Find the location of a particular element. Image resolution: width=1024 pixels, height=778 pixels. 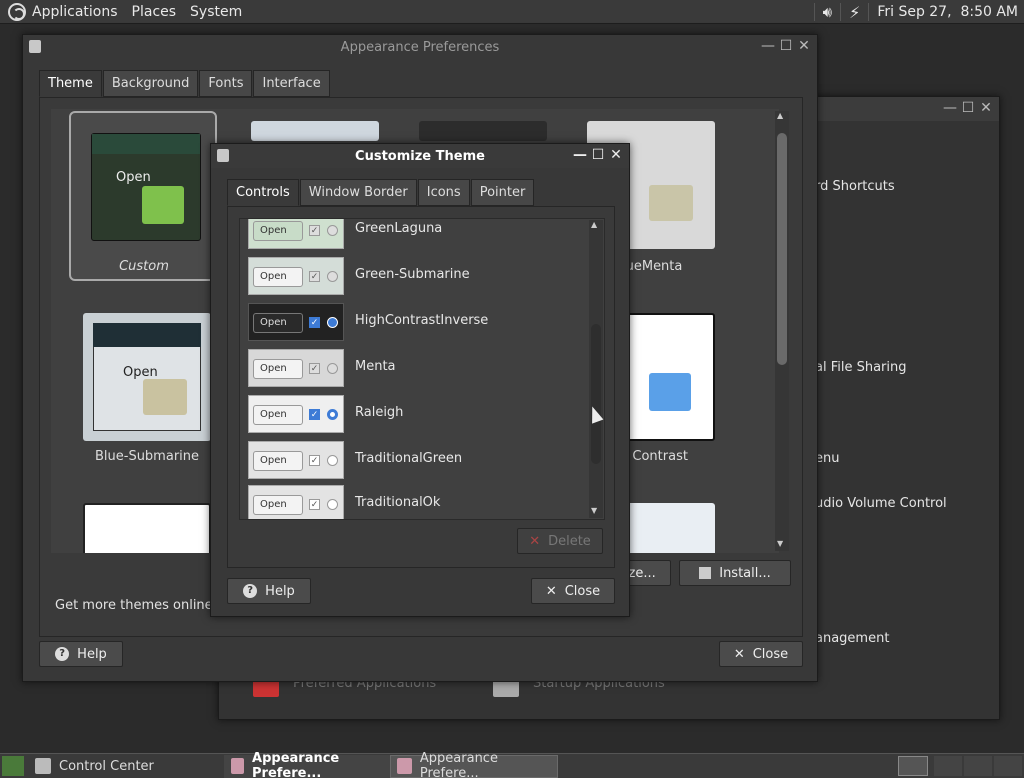

list-item-raleigh: Open ✓ Raleigh is located at coordinates (423, 414).